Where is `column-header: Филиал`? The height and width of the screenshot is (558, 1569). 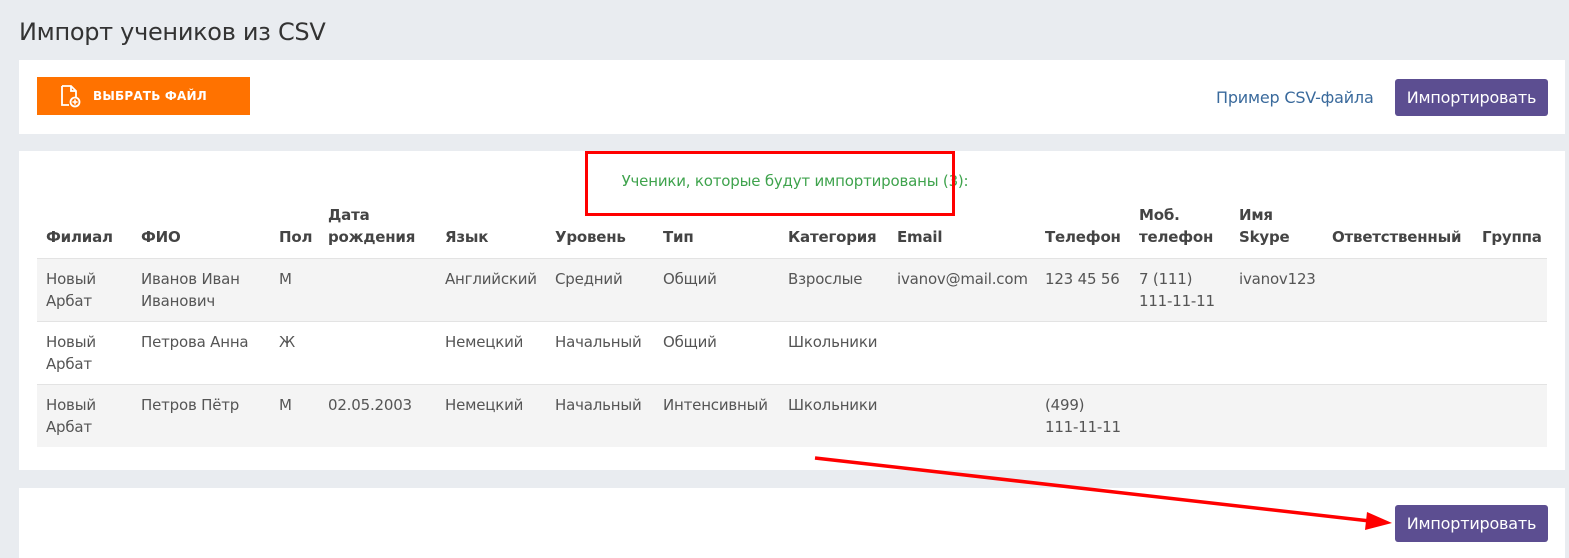 column-header: Филиал is located at coordinates (79, 237).